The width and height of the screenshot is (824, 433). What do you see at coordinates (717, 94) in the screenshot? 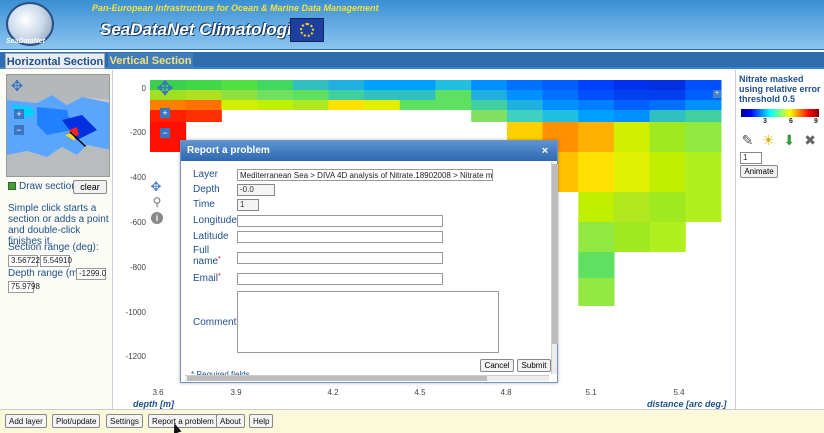
I see `expand-icon: +` at bounding box center [717, 94].